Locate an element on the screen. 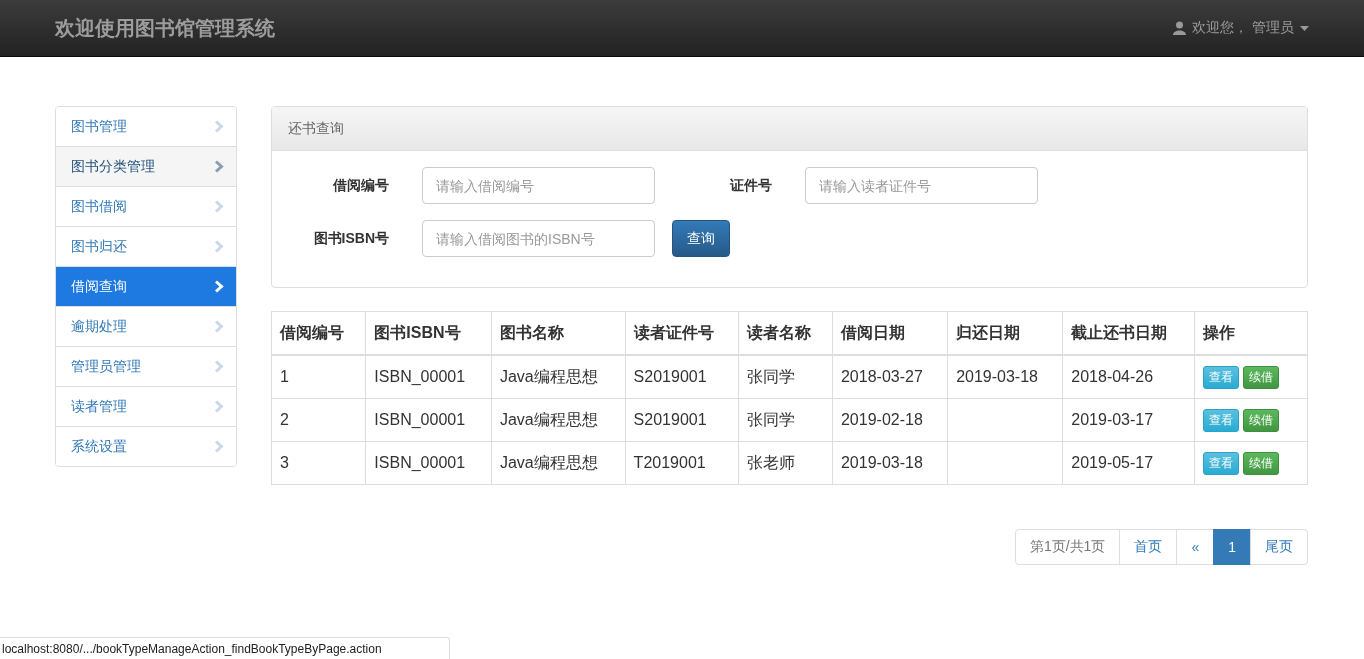 This screenshot has height=659, width=1364. page-link: 首页 is located at coordinates (1148, 547).